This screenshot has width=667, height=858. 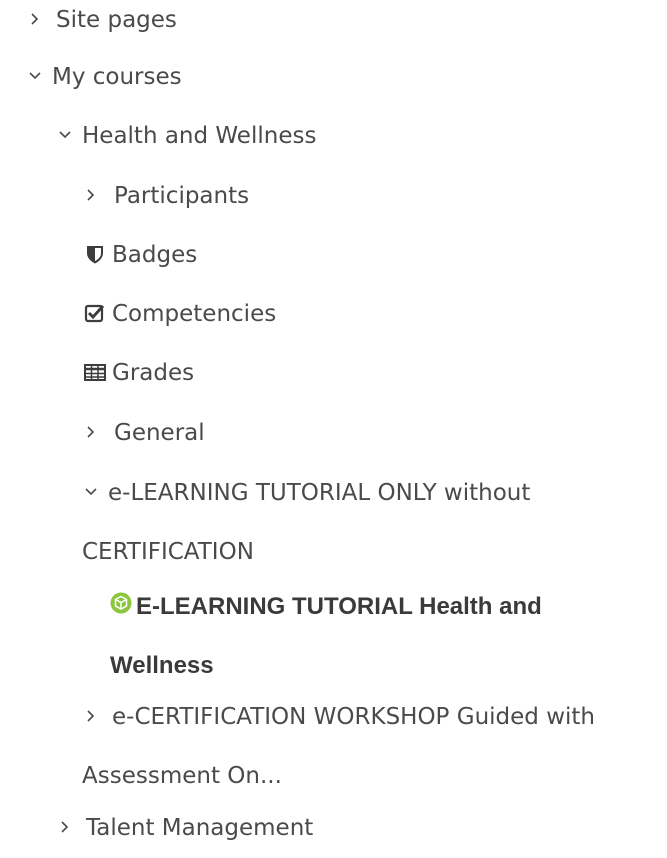 What do you see at coordinates (375, 196) in the screenshot?
I see `nav-item-participants: Participants` at bounding box center [375, 196].